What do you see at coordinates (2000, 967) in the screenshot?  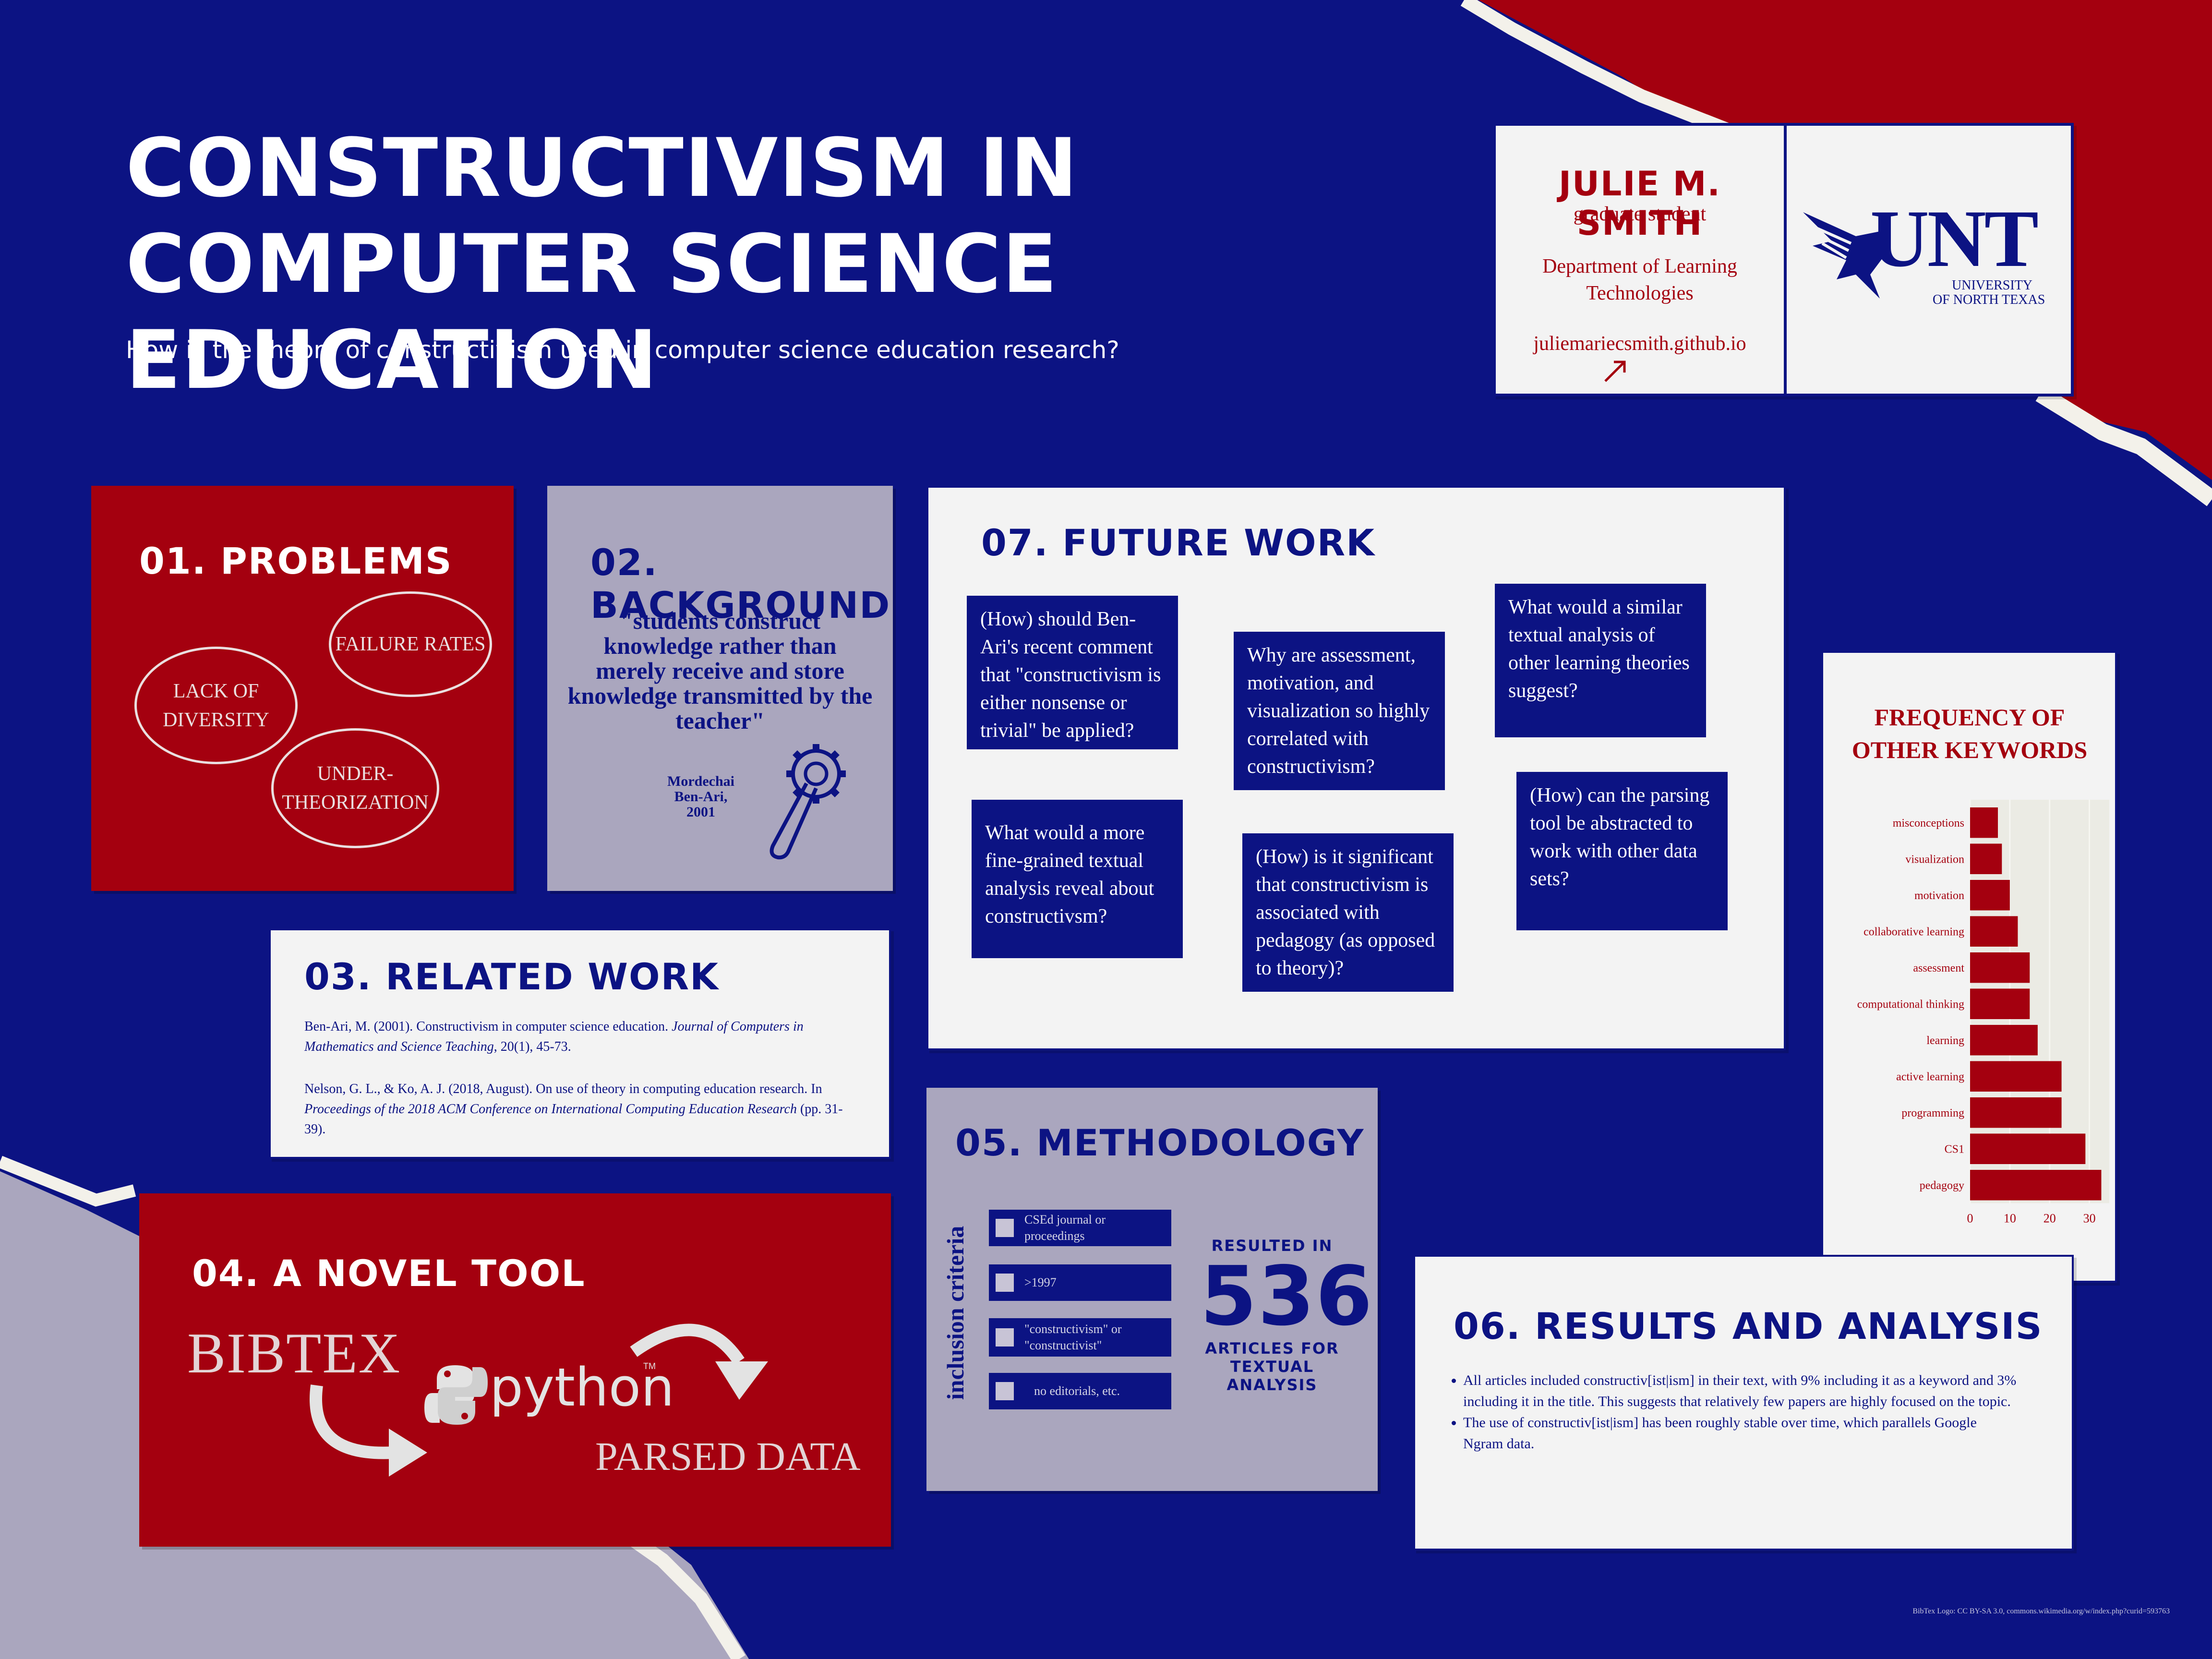 I see `bar-assessment` at bounding box center [2000, 967].